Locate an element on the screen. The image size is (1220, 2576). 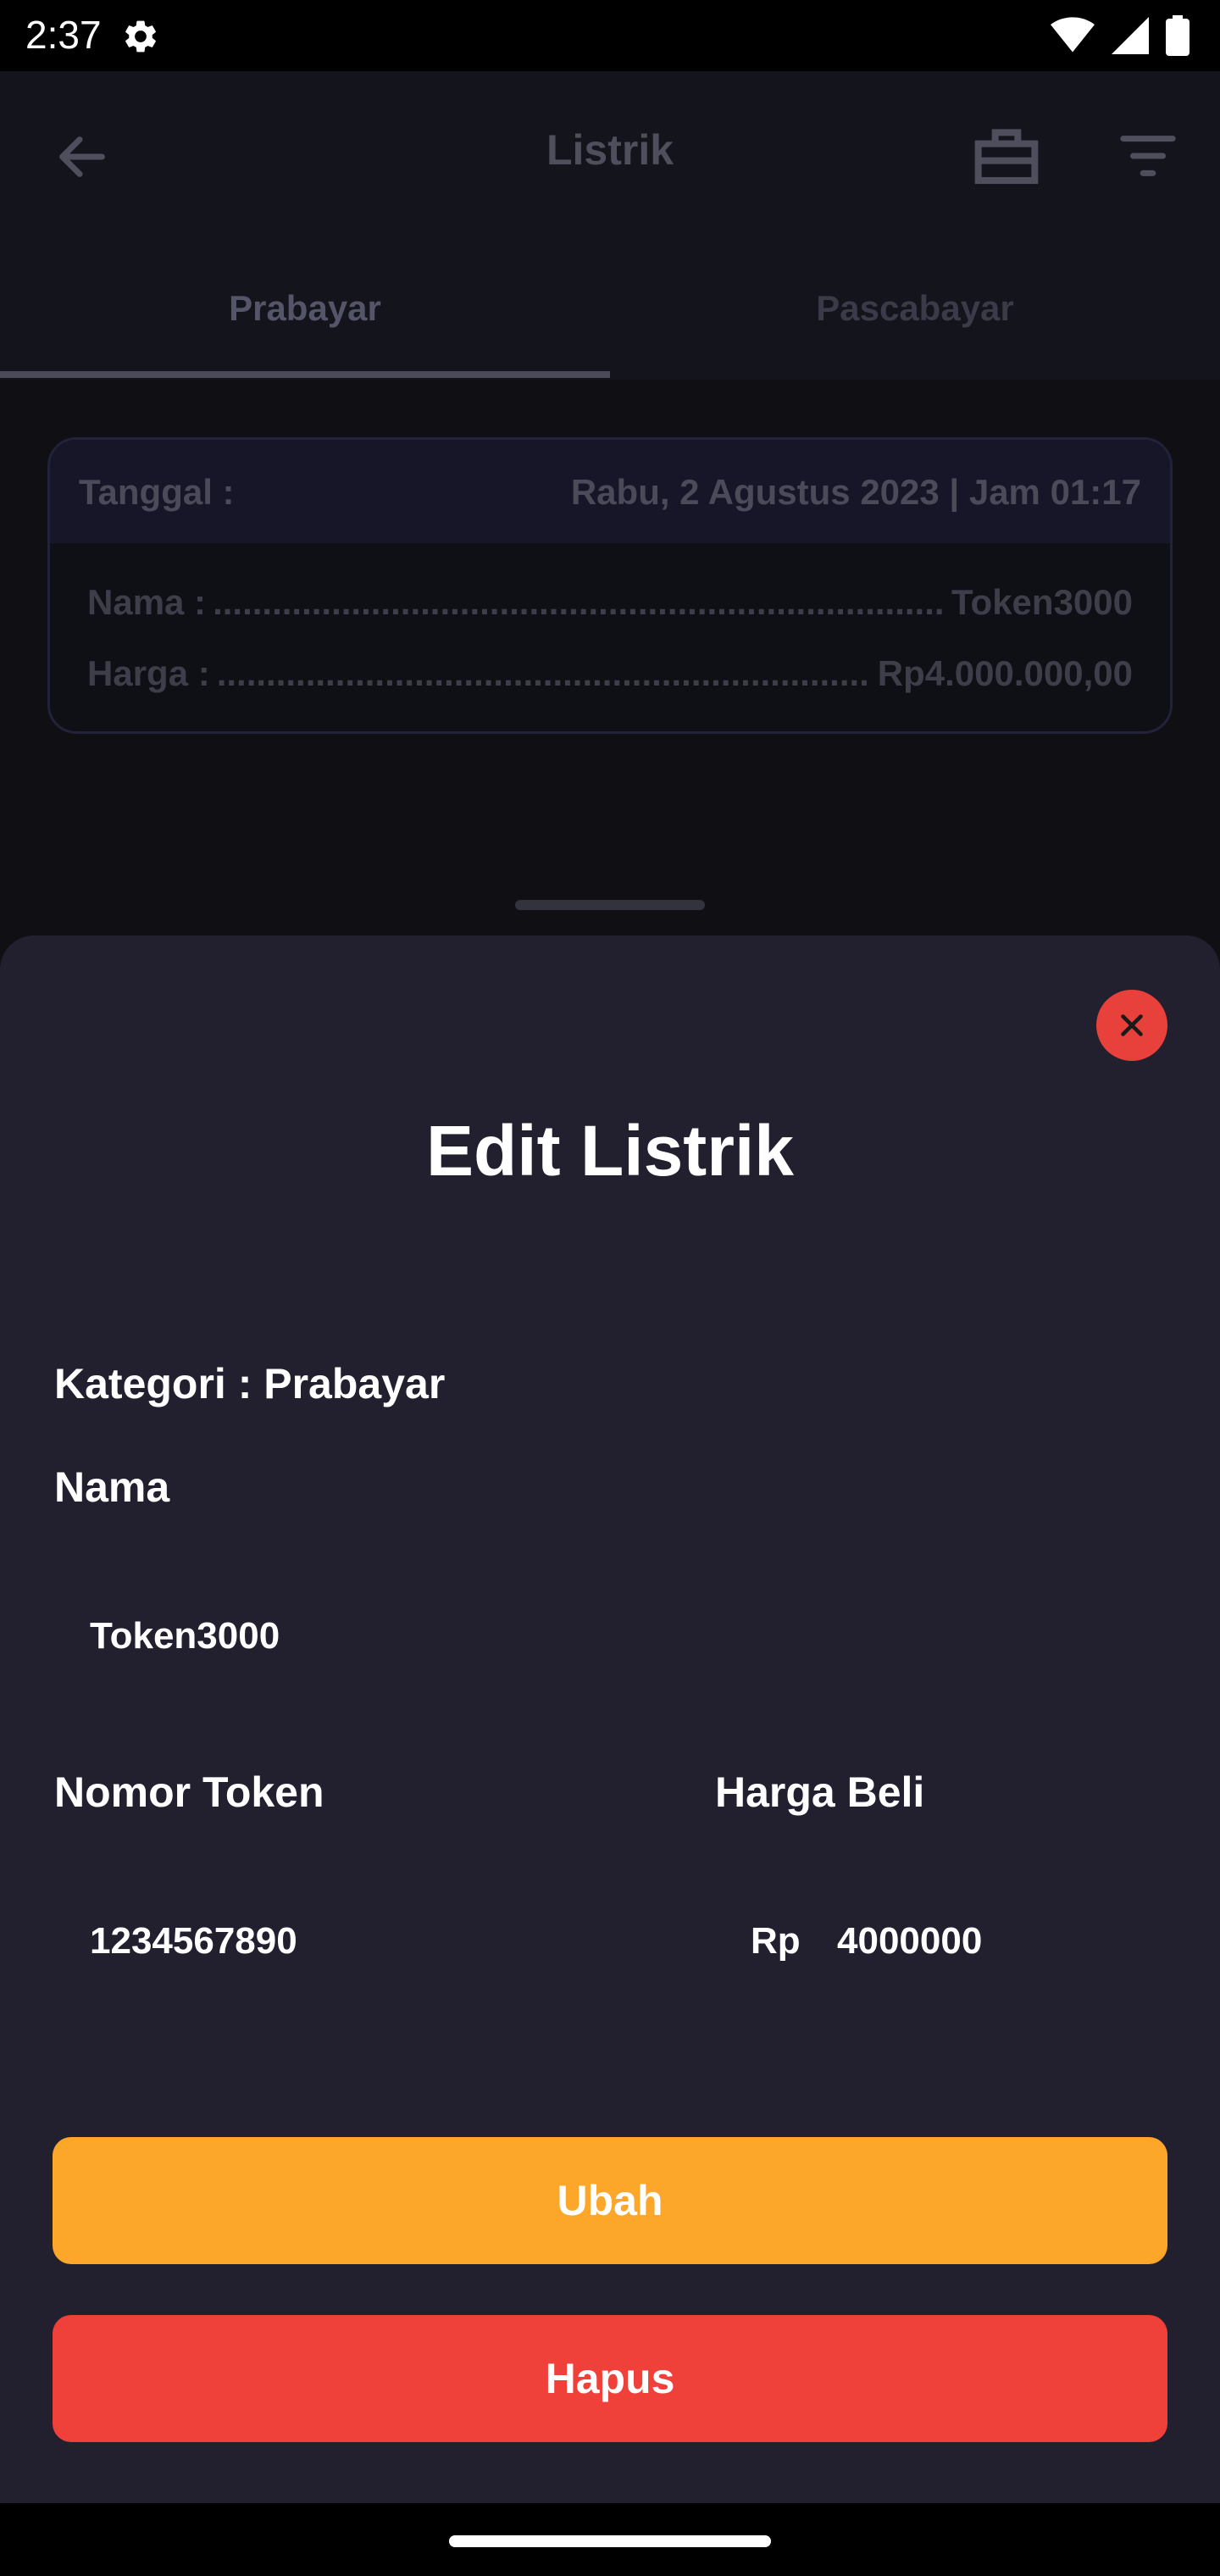
card-name-value: Token3000 is located at coordinates (1042, 602).